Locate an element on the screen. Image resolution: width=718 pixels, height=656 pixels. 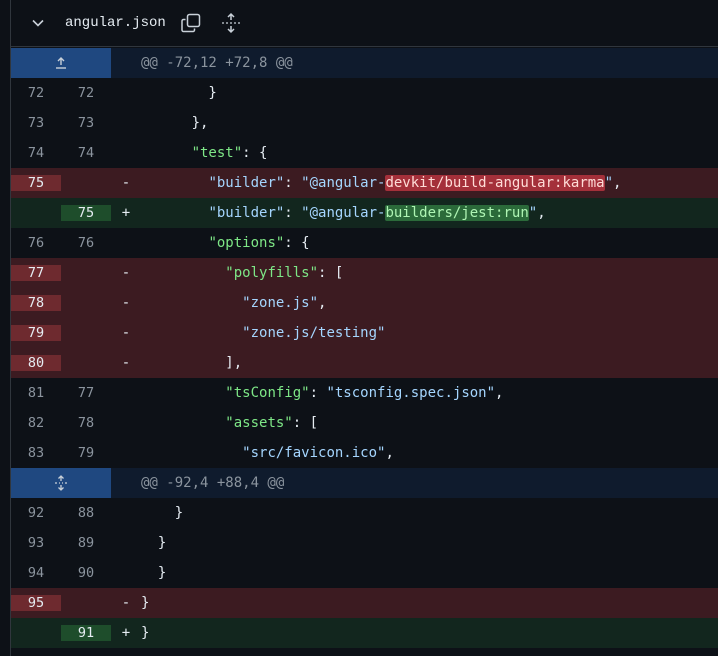
code-text: "zone.js/testing" is located at coordinates (429, 333).